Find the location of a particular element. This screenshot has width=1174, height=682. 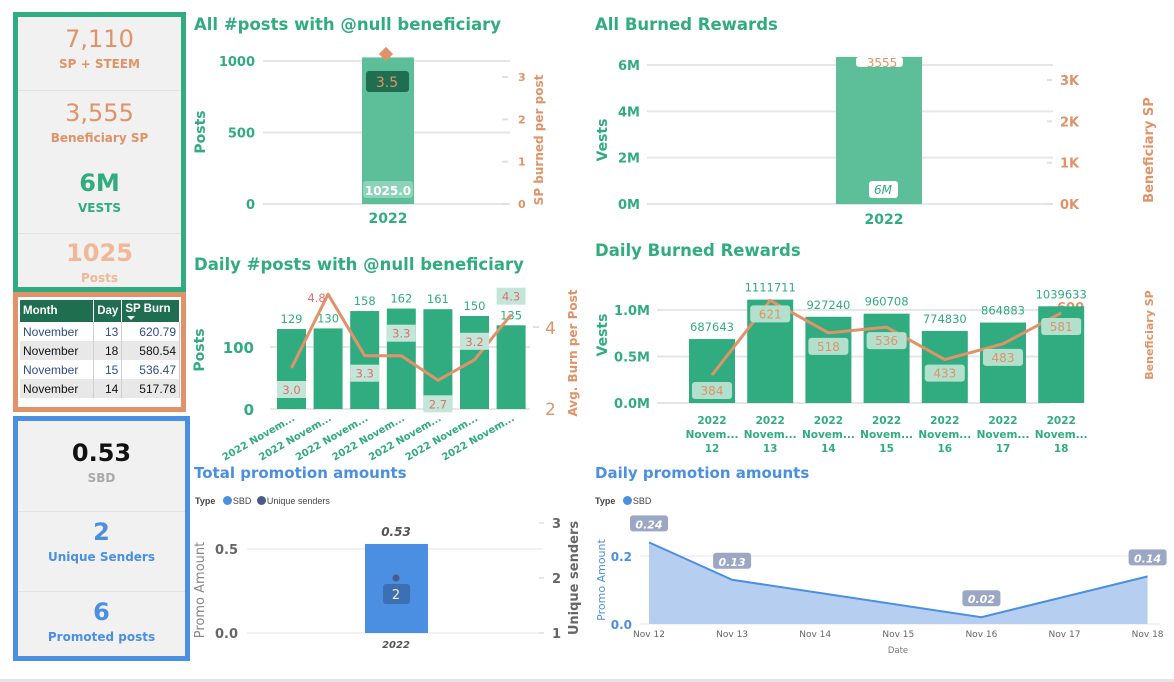

kpi-value: 7,110 is located at coordinates (99, 39).